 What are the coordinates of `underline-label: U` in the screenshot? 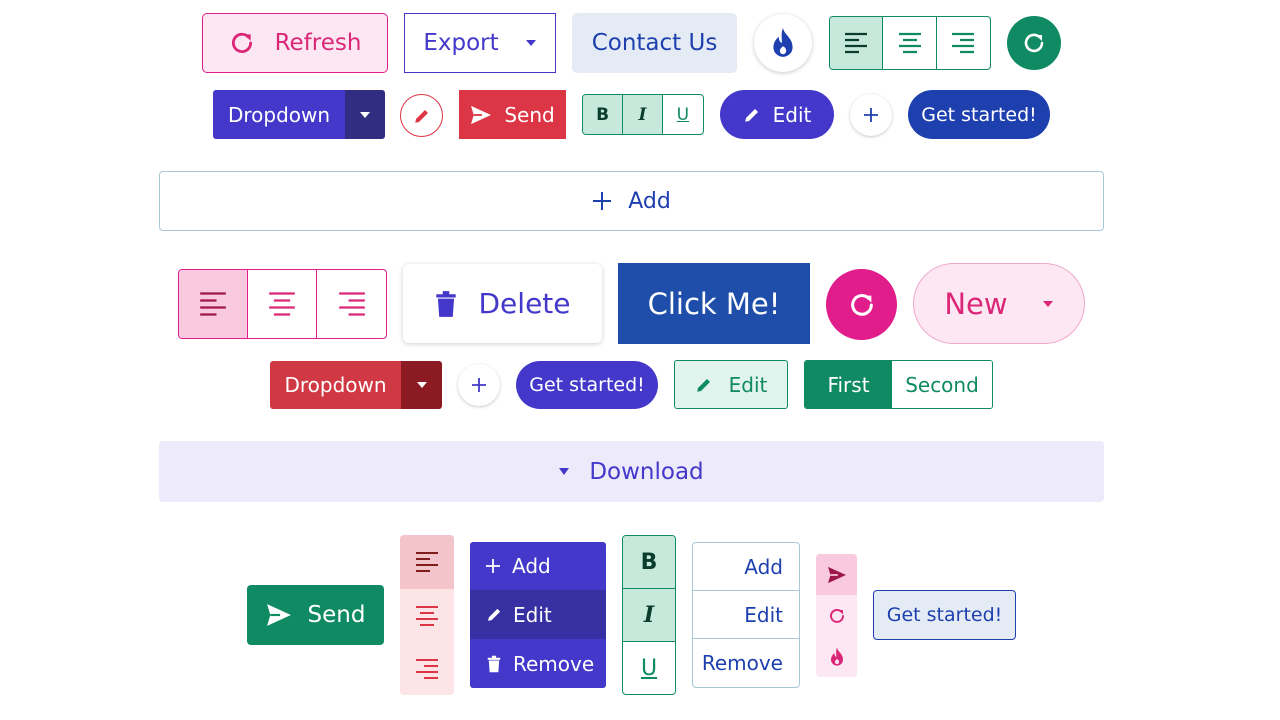 It's located at (649, 668).